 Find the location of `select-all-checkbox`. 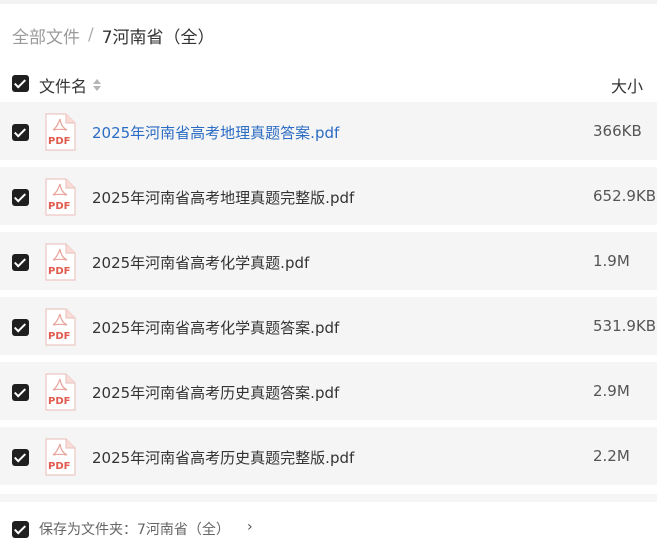

select-all-checkbox is located at coordinates (20, 83).